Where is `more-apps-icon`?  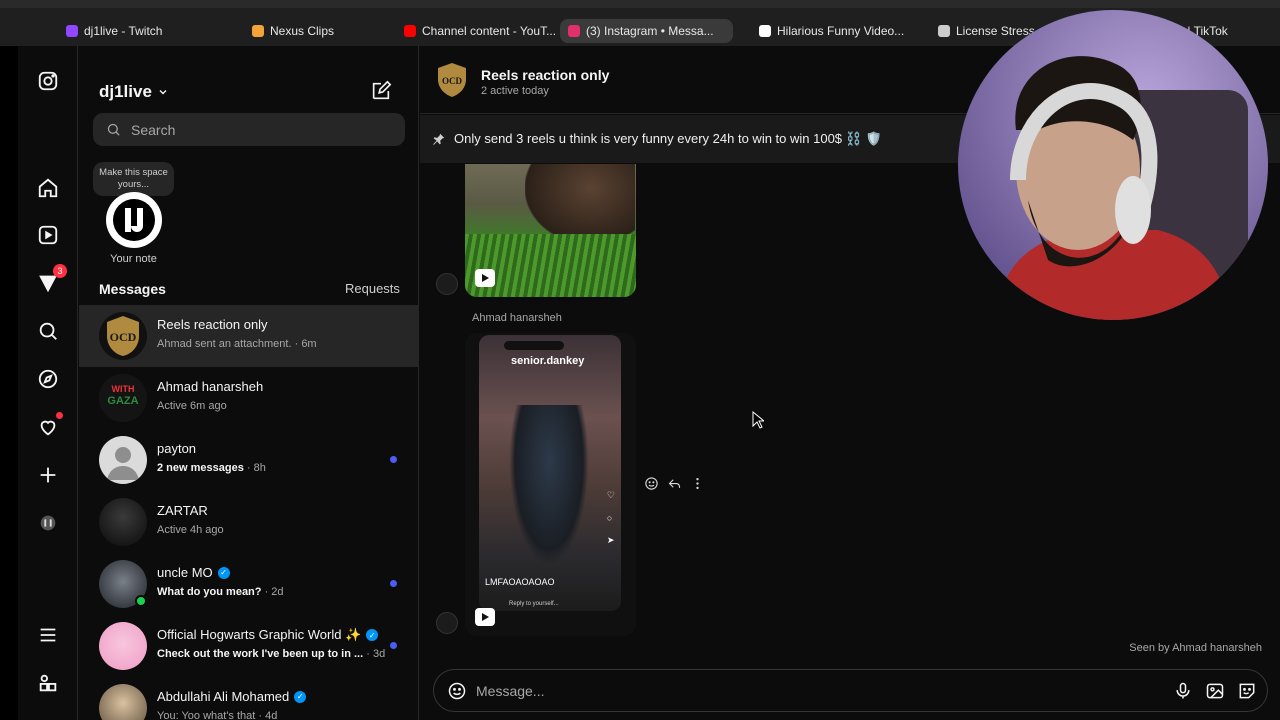
more-apps-icon is located at coordinates (48, 683).